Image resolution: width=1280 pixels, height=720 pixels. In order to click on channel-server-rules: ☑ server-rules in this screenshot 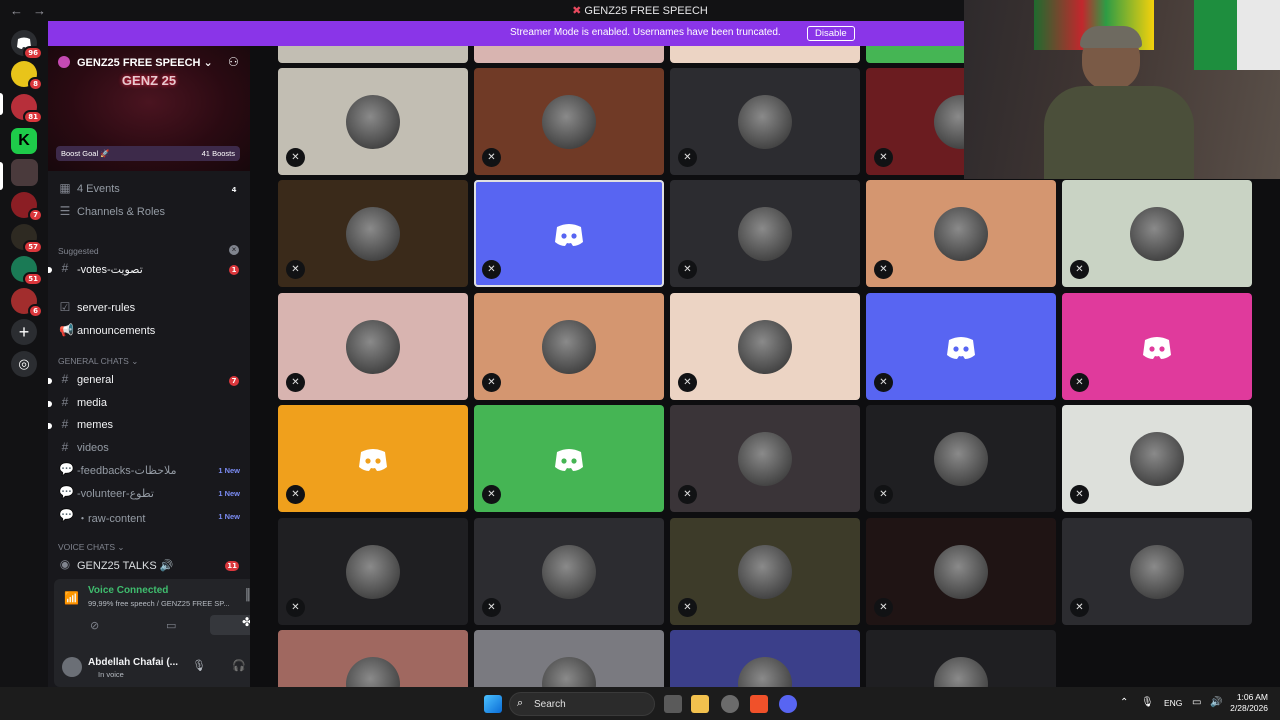, I will do `click(149, 309)`.